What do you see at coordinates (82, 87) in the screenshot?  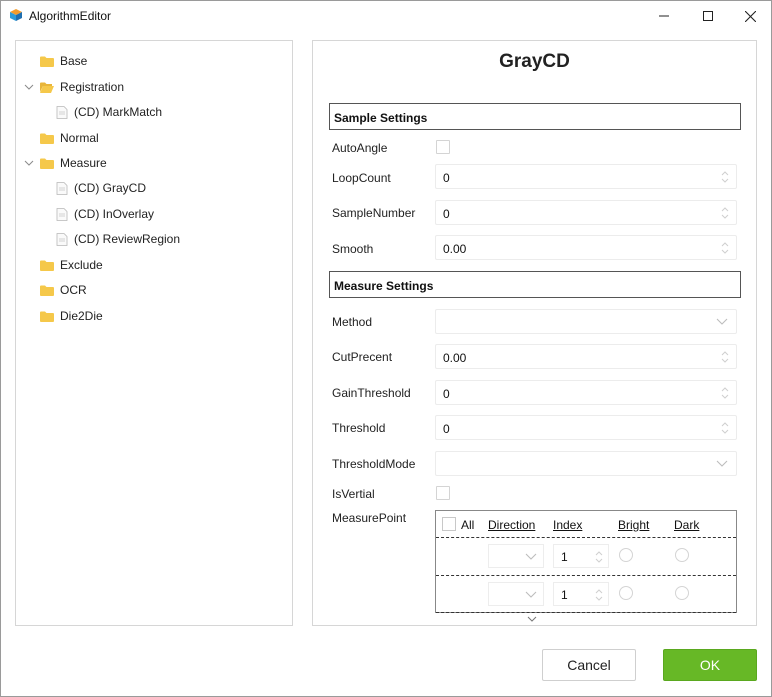 I see `tree-item-registration: Registration` at bounding box center [82, 87].